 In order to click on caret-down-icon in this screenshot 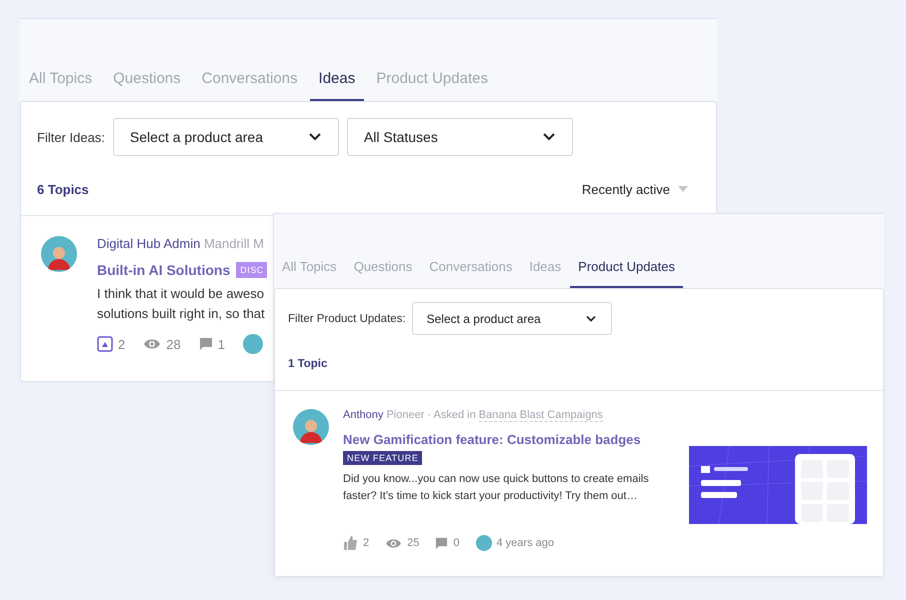, I will do `click(683, 189)`.